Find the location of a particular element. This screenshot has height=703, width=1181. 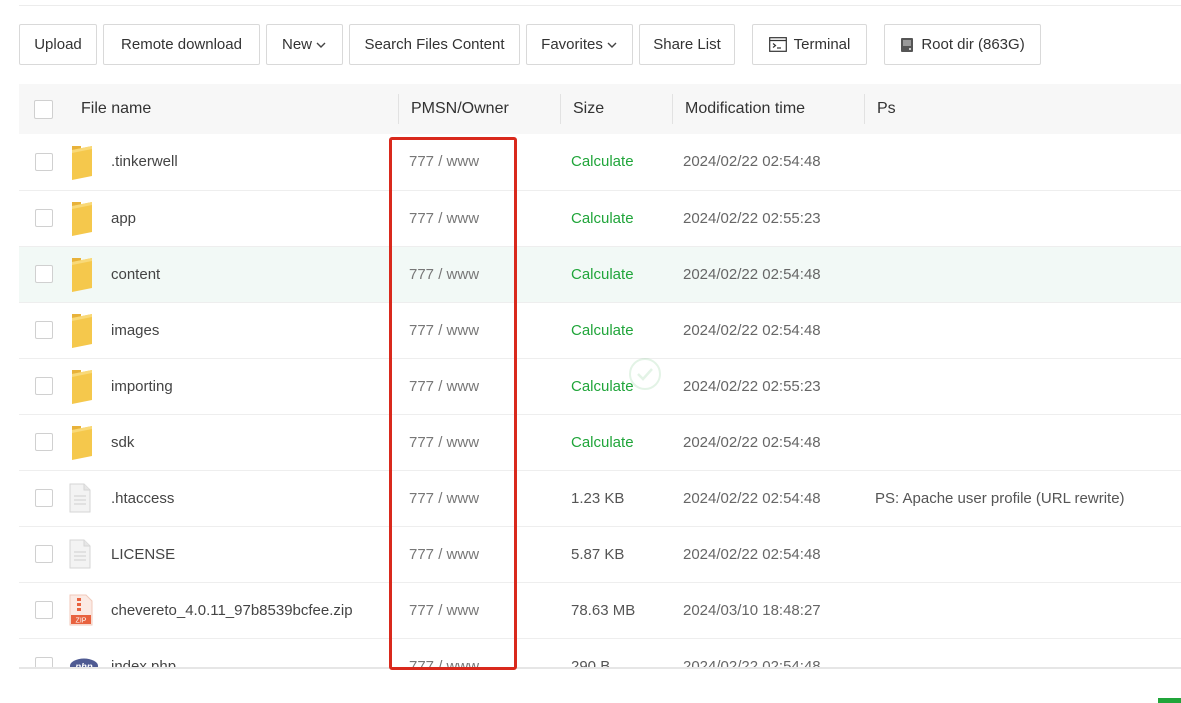

header-perm-owner: PMSN/Owner is located at coordinates (480, 109).